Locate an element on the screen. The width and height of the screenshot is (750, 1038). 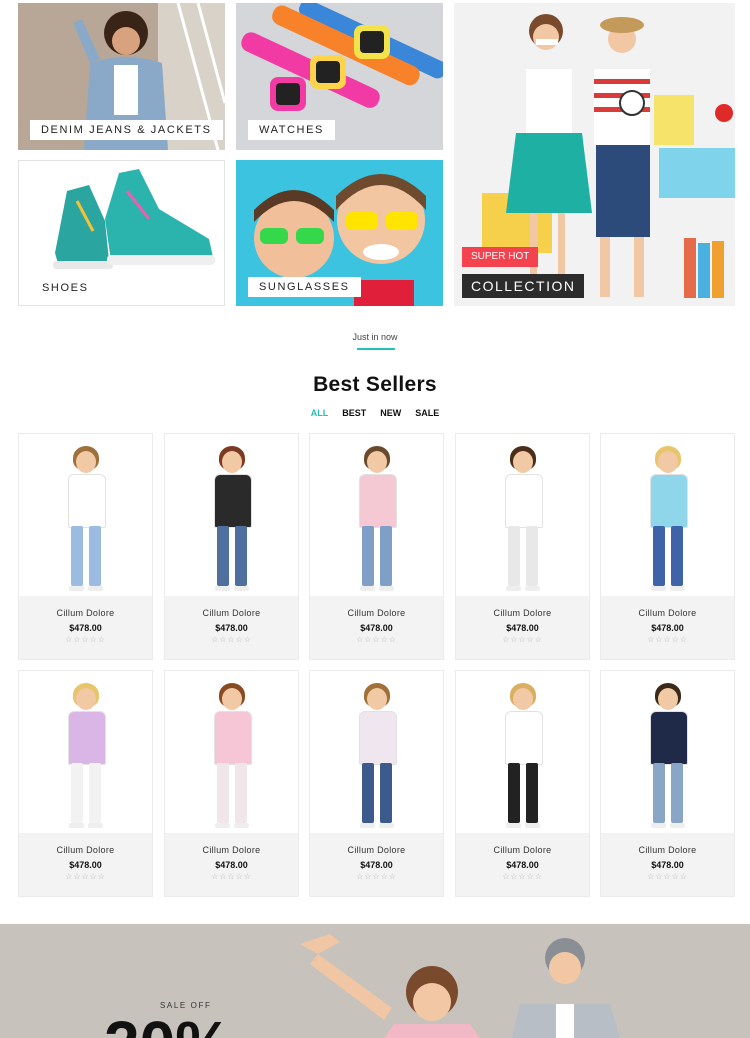
category-label-shoes: SHOES is located at coordinates (65, 288).